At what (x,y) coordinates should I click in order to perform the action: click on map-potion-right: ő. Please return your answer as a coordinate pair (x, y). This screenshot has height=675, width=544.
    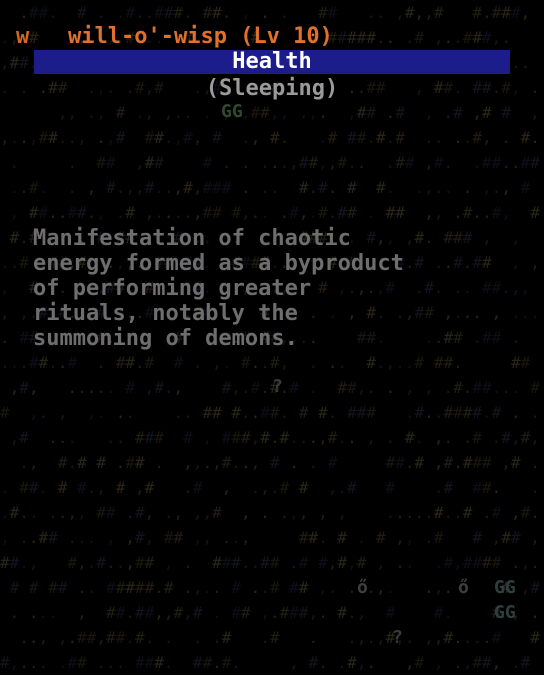
    Looking at the image, I should click on (463, 587).